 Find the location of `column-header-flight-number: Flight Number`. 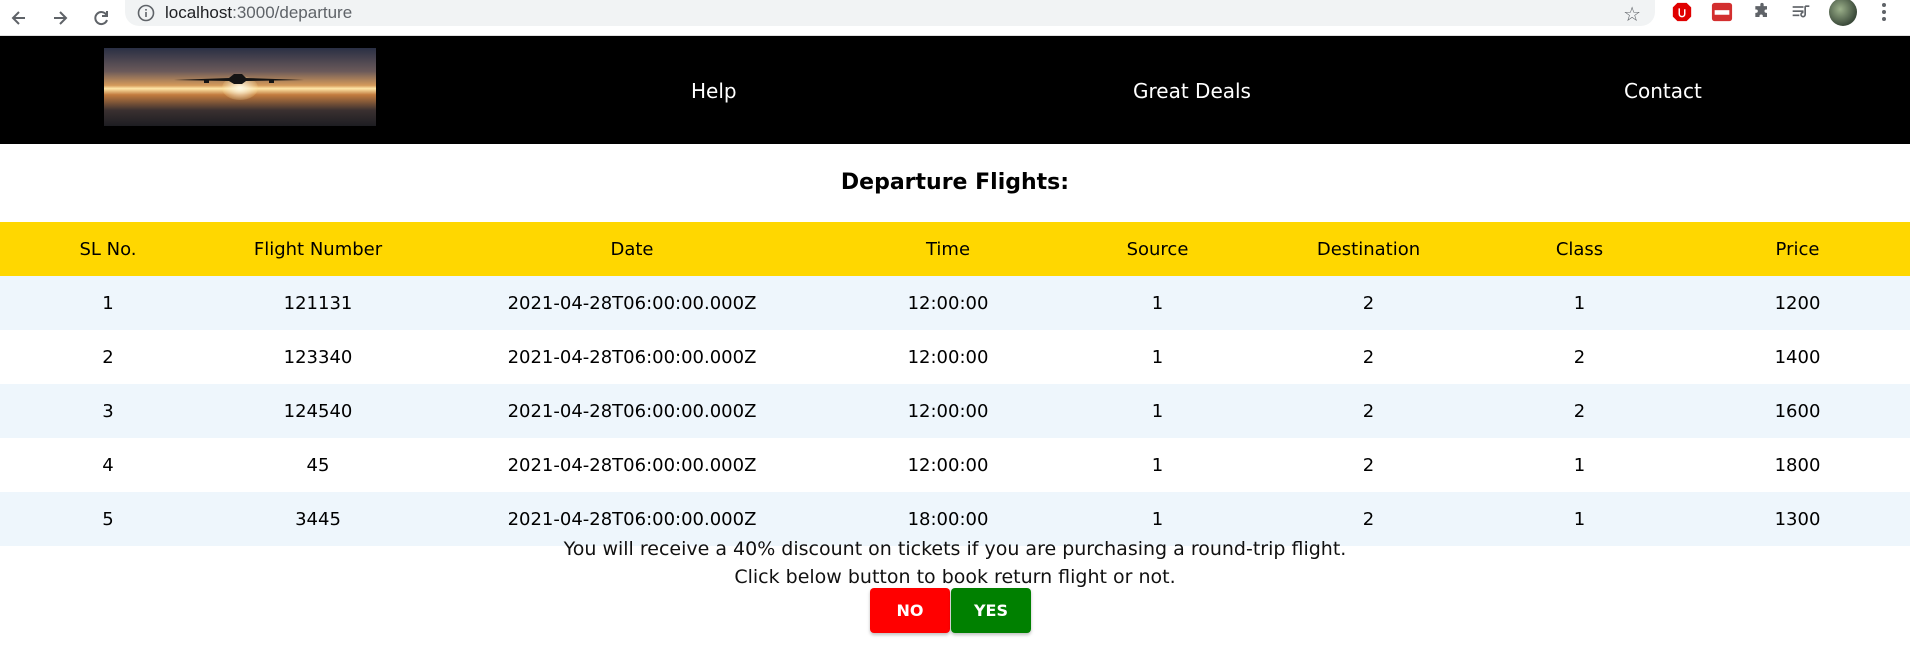

column-header-flight-number: Flight Number is located at coordinates (318, 249).